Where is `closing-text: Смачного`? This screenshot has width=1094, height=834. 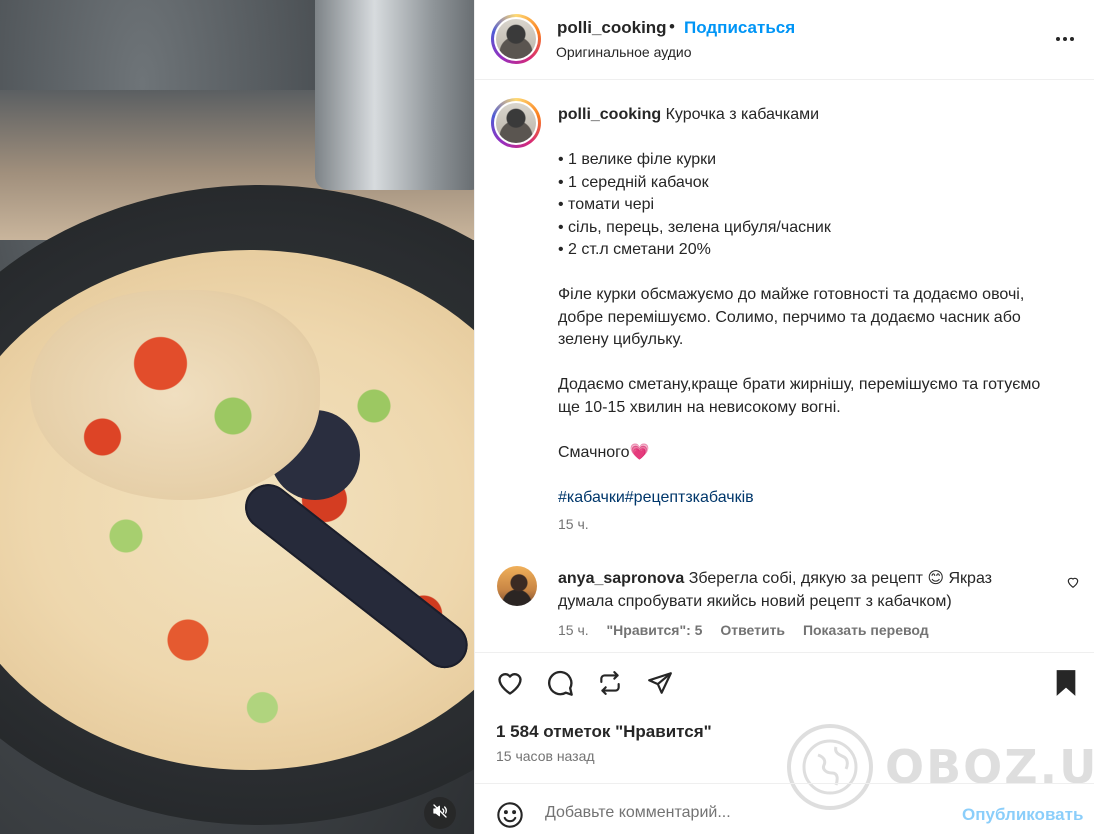
closing-text: Смачного is located at coordinates (594, 452).